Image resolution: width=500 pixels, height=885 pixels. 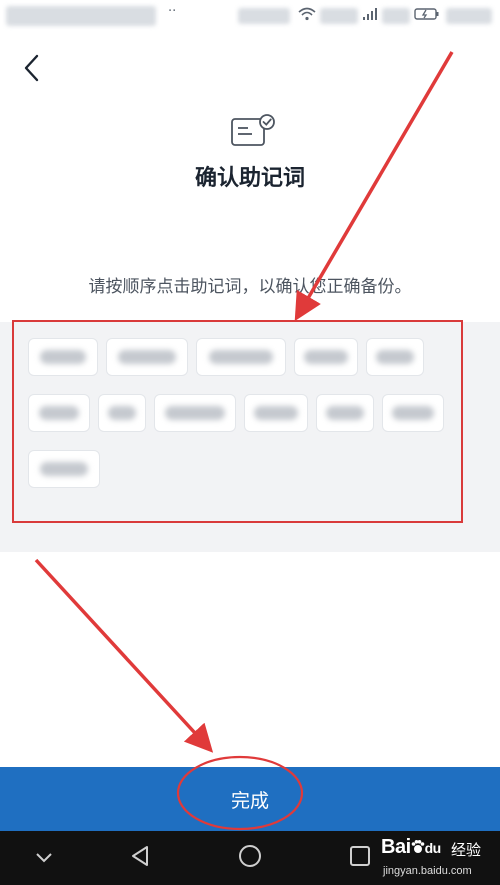 I want to click on signal-icon, so click(x=370, y=16).